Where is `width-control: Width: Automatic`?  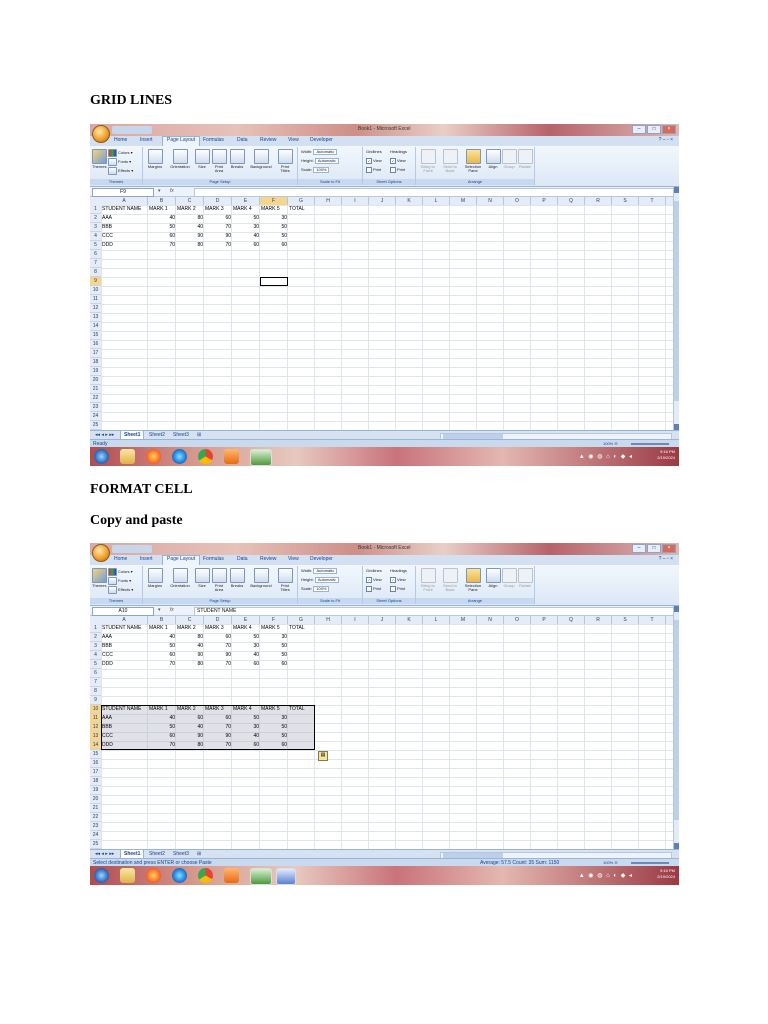 width-control: Width: Automatic is located at coordinates (319, 571).